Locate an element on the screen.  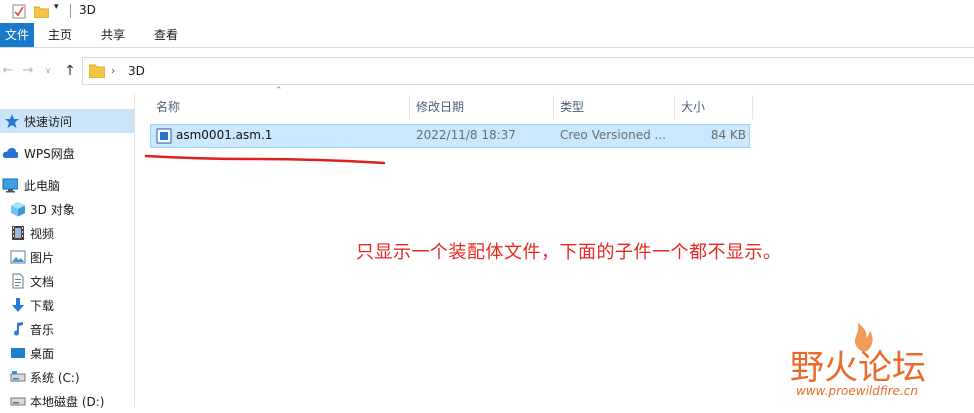
nav-item-this-pc: 此电脑 is located at coordinates (67, 185).